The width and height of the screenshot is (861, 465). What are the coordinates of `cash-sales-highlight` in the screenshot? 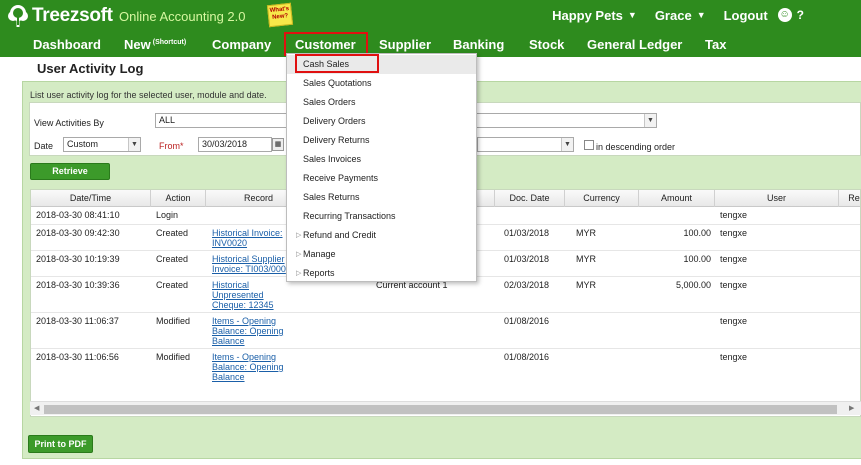 It's located at (337, 63).